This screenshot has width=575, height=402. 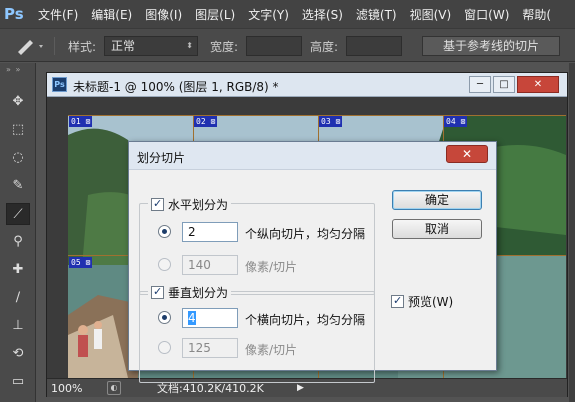 I want to click on vertical-pixel-radio, so click(x=164, y=347).